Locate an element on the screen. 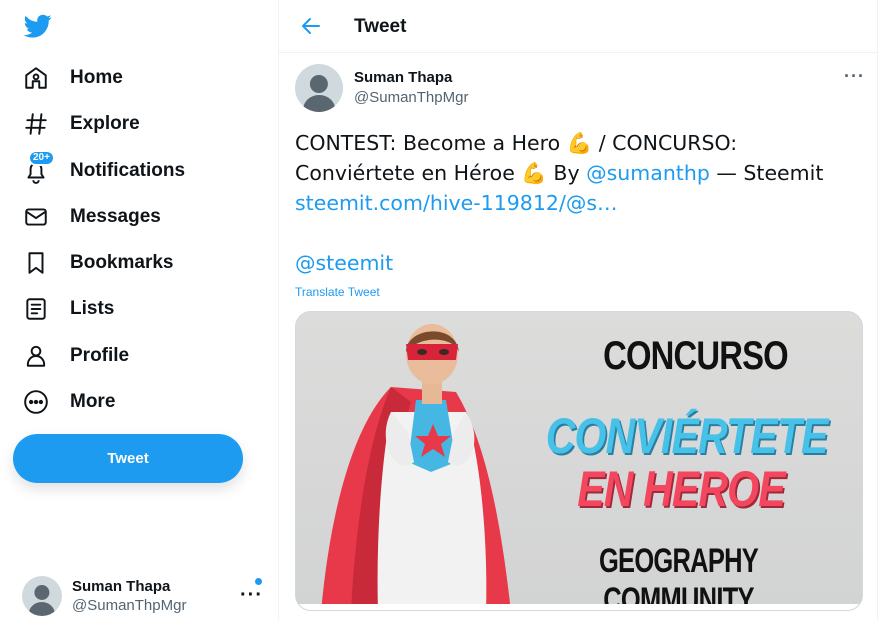 This screenshot has height=620, width=893. account-handle: @SumanThpMgr is located at coordinates (129, 605).